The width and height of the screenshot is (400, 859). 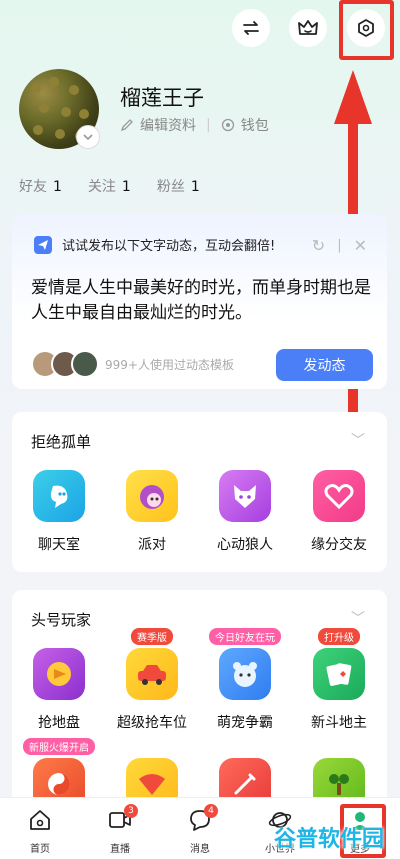 What do you see at coordinates (339, 664) in the screenshot?
I see `cards-icon: 打升级` at bounding box center [339, 664].